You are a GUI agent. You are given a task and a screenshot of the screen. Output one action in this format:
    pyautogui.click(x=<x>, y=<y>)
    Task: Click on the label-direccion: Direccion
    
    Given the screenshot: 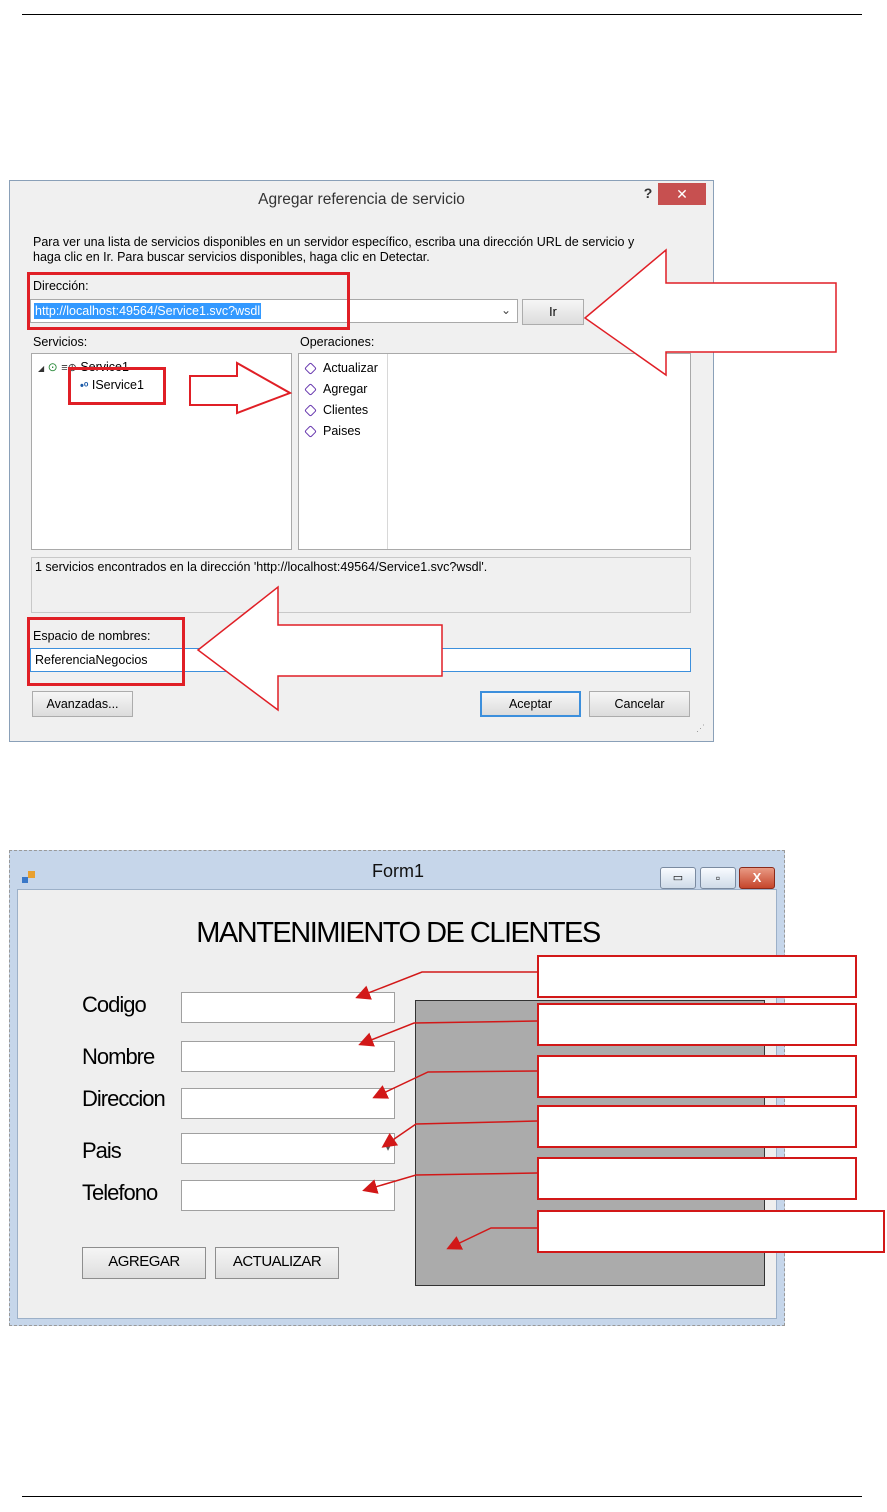 What is the action you would take?
    pyautogui.click(x=124, y=1098)
    